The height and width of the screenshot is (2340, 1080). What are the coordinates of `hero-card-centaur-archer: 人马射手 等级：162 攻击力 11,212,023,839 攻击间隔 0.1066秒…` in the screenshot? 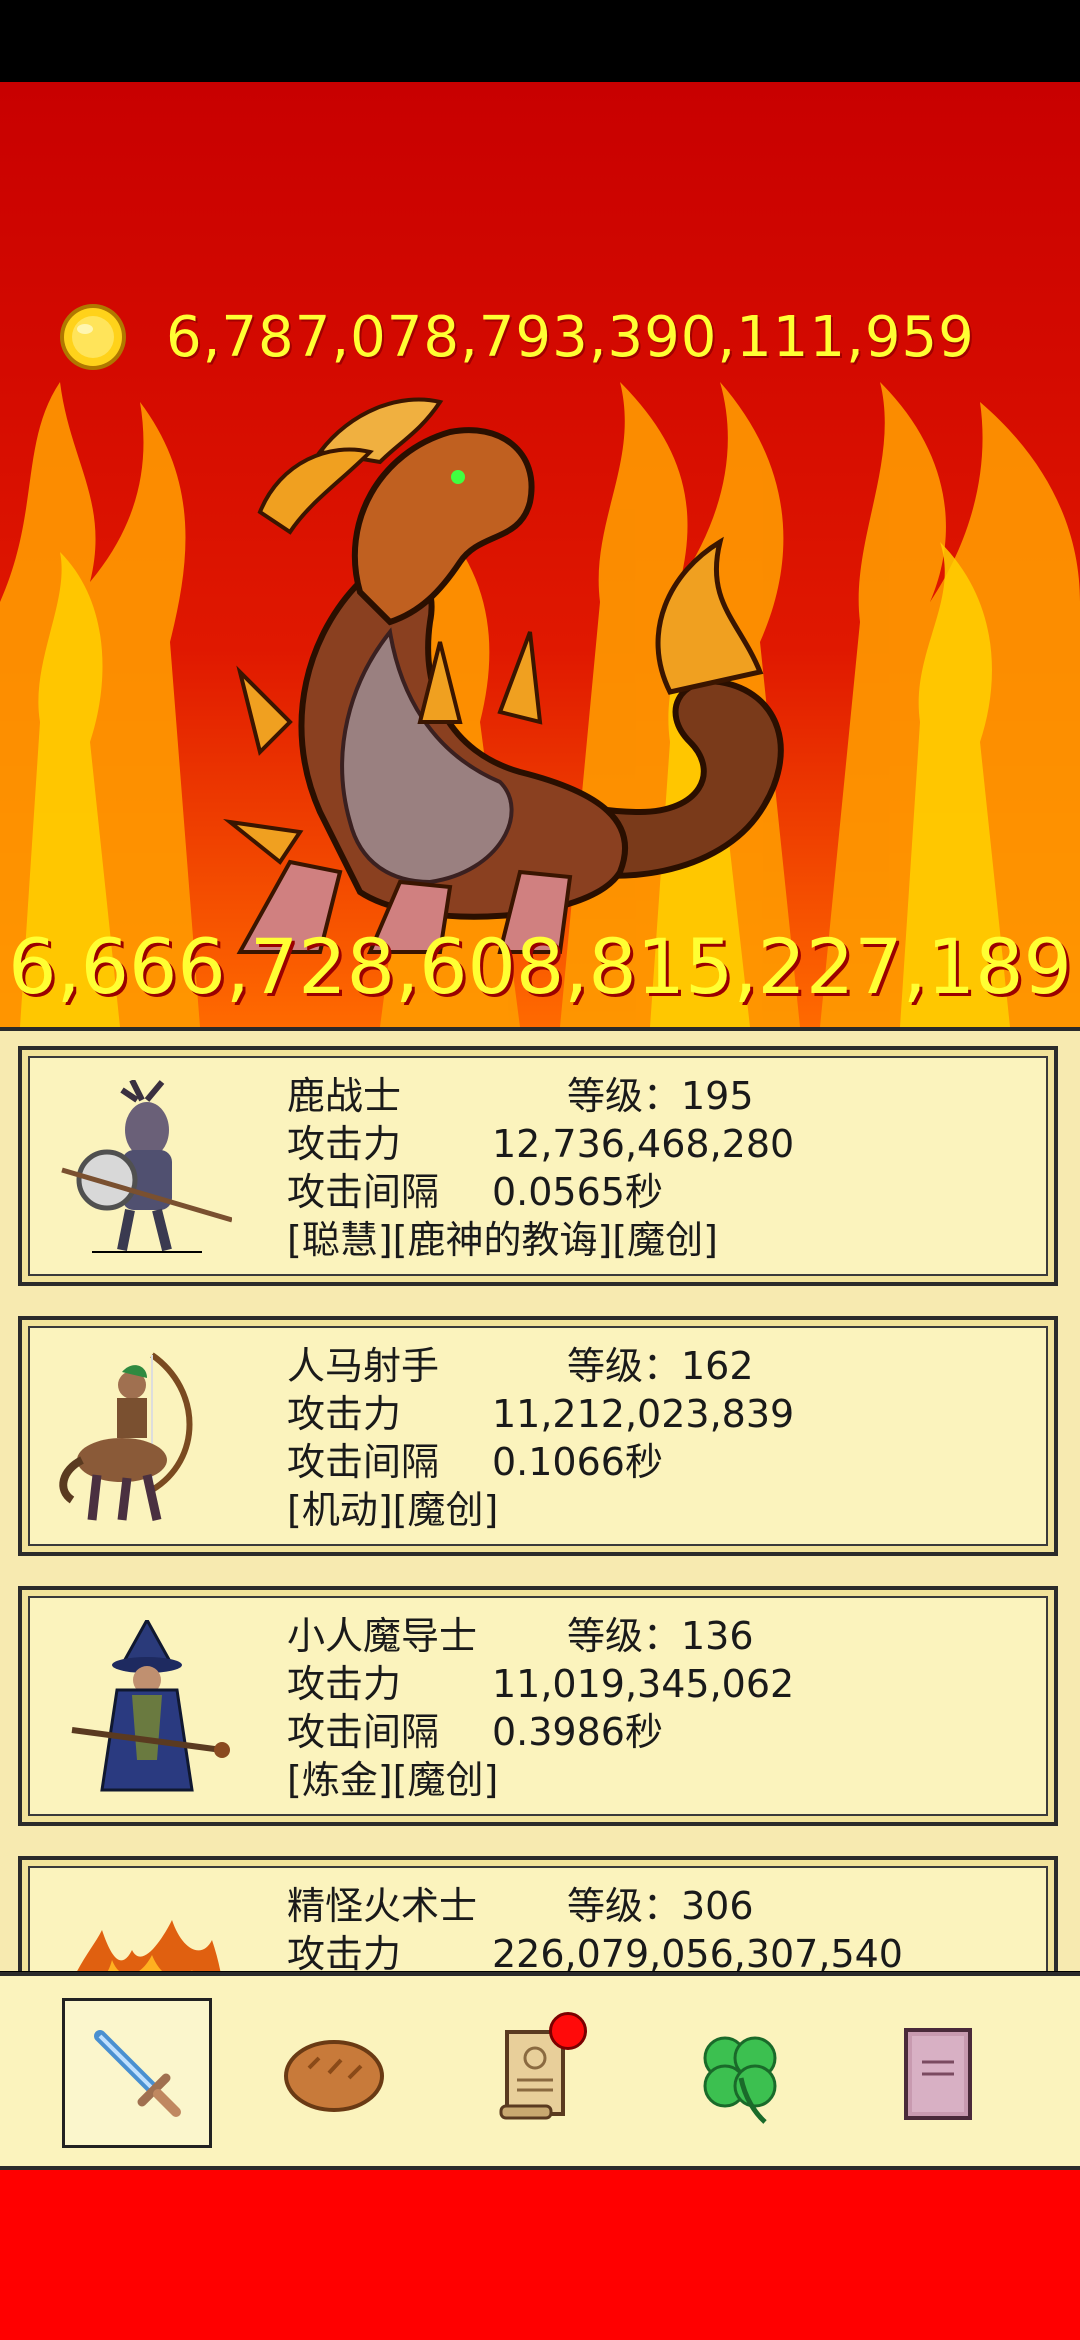 It's located at (538, 1436).